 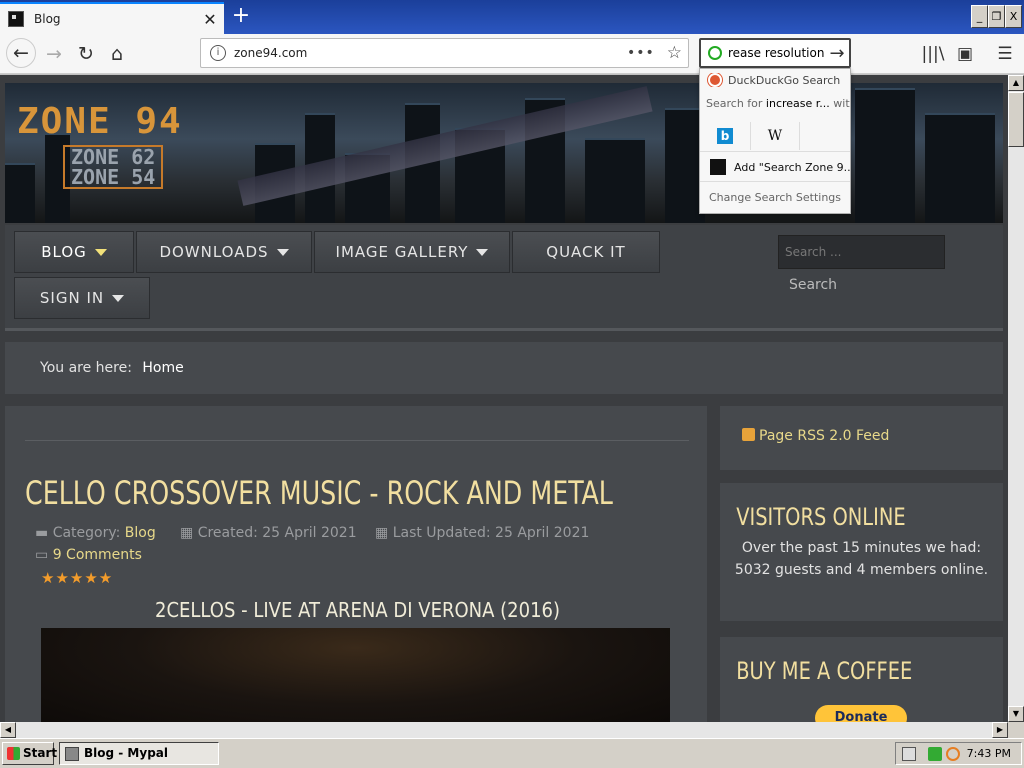 What do you see at coordinates (86, 533) in the screenshot?
I see `category-label: Category:` at bounding box center [86, 533].